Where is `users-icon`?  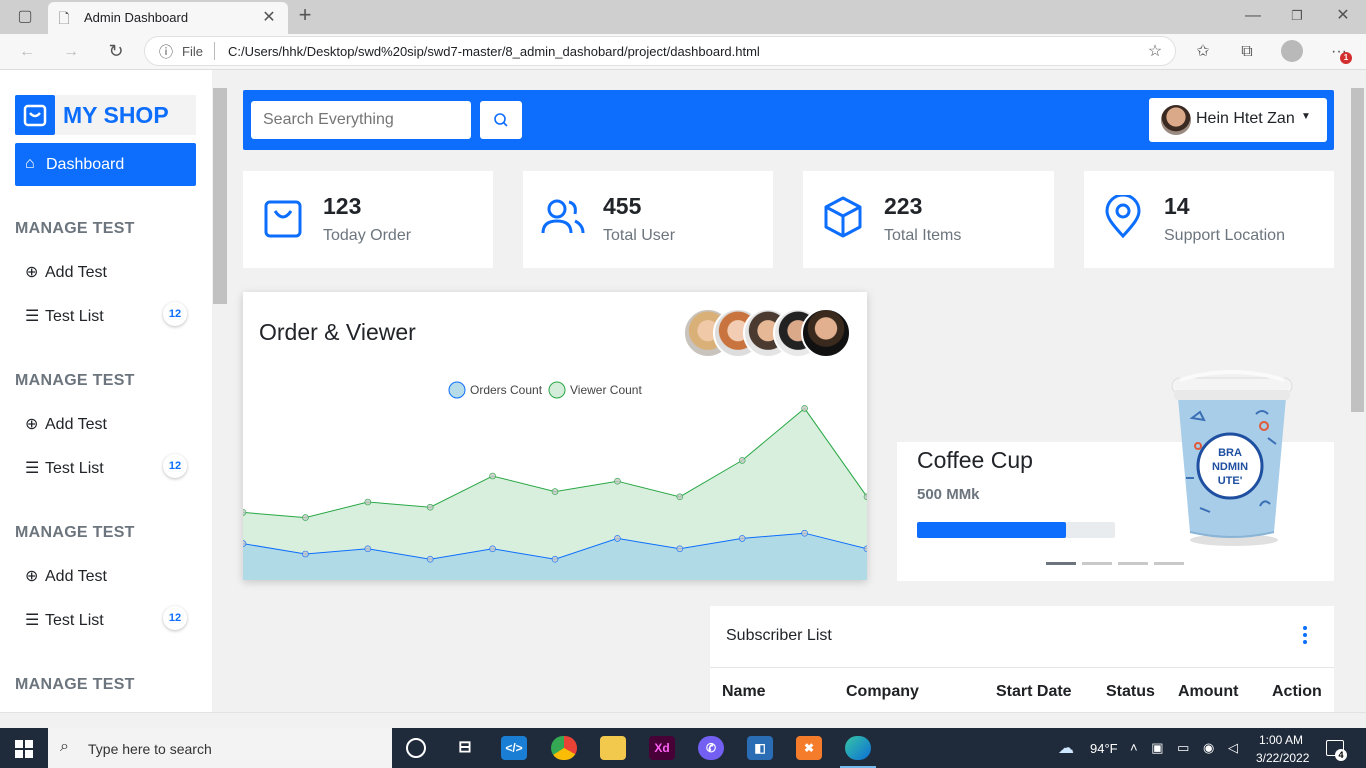
users-icon is located at coordinates (563, 216).